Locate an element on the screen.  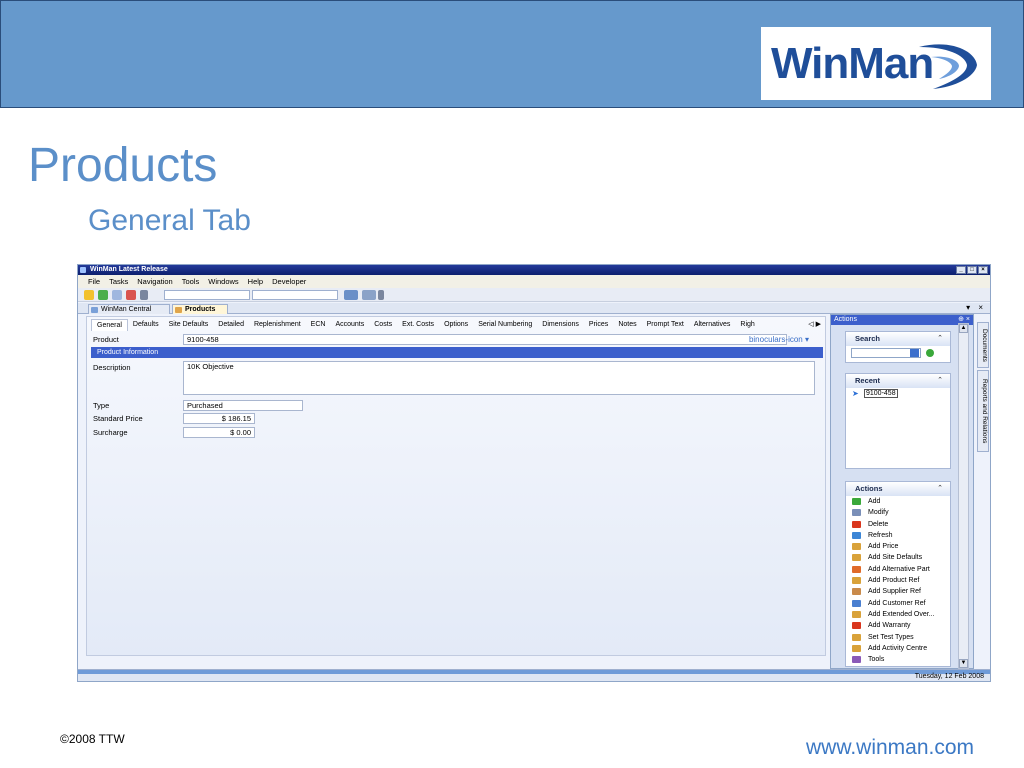
menu-developer: Developer is located at coordinates (289, 281).